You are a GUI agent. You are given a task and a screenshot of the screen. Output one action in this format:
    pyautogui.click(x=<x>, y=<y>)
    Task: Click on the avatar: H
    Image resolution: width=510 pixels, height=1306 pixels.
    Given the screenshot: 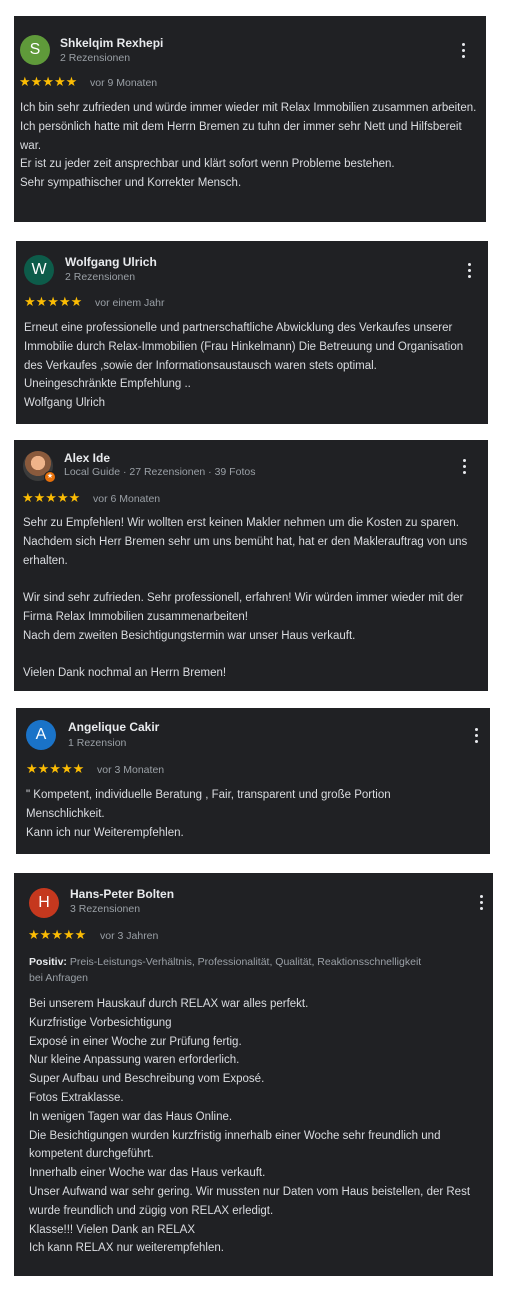 What is the action you would take?
    pyautogui.click(x=44, y=903)
    